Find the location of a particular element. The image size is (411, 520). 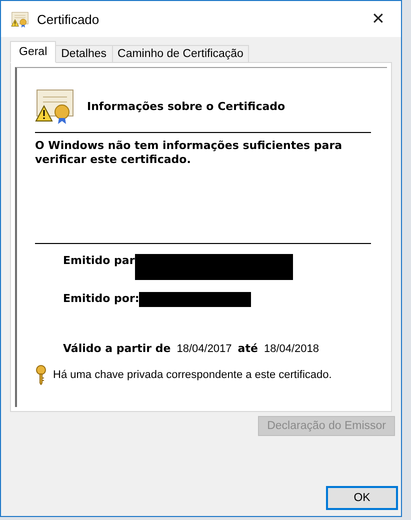

valid-from-date: 18/04/2017 is located at coordinates (204, 348).